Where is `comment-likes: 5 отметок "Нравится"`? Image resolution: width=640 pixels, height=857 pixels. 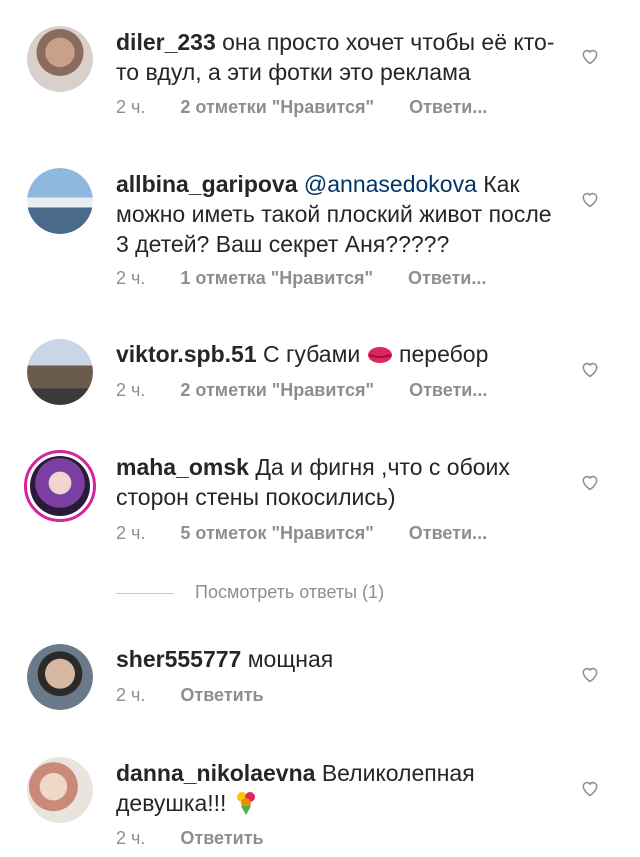 comment-likes: 5 отметок "Нравится" is located at coordinates (276, 533).